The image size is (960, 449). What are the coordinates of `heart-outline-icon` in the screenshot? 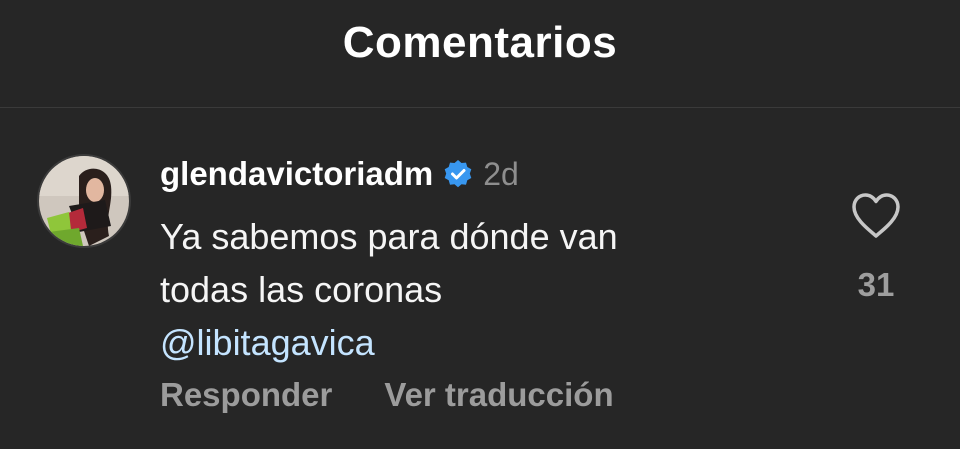 It's located at (876, 216).